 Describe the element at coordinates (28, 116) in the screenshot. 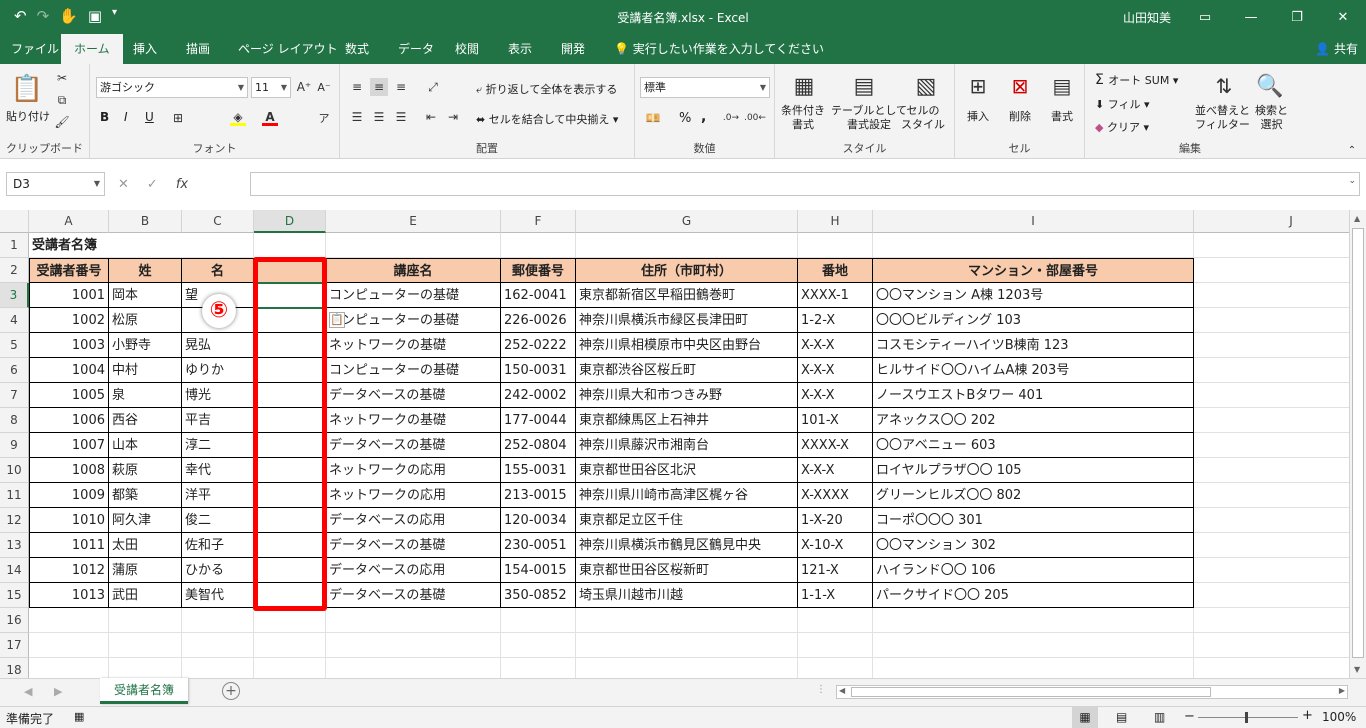

I see `paste-button: 貼り付け` at that location.